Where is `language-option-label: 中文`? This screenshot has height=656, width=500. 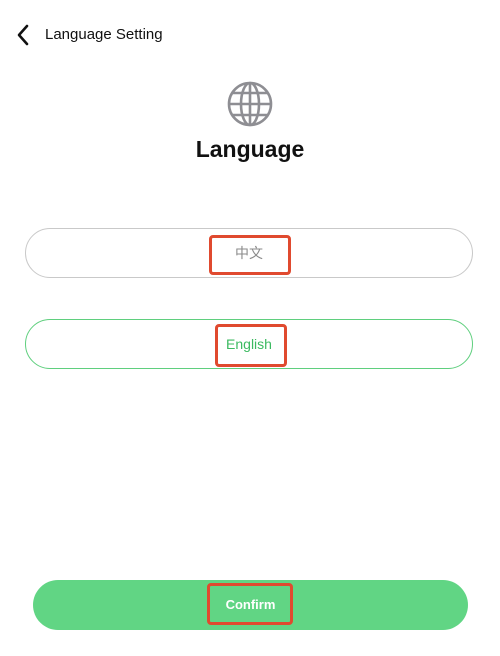 language-option-label: 中文 is located at coordinates (249, 253).